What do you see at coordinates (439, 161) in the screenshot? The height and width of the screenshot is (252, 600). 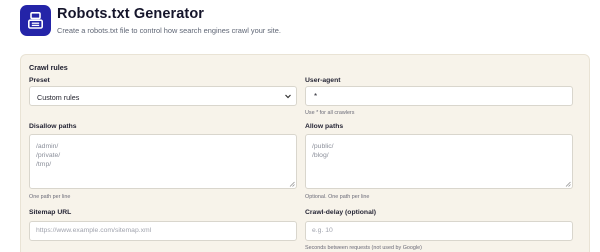 I see `allow-textarea: /public/ /blog/` at bounding box center [439, 161].